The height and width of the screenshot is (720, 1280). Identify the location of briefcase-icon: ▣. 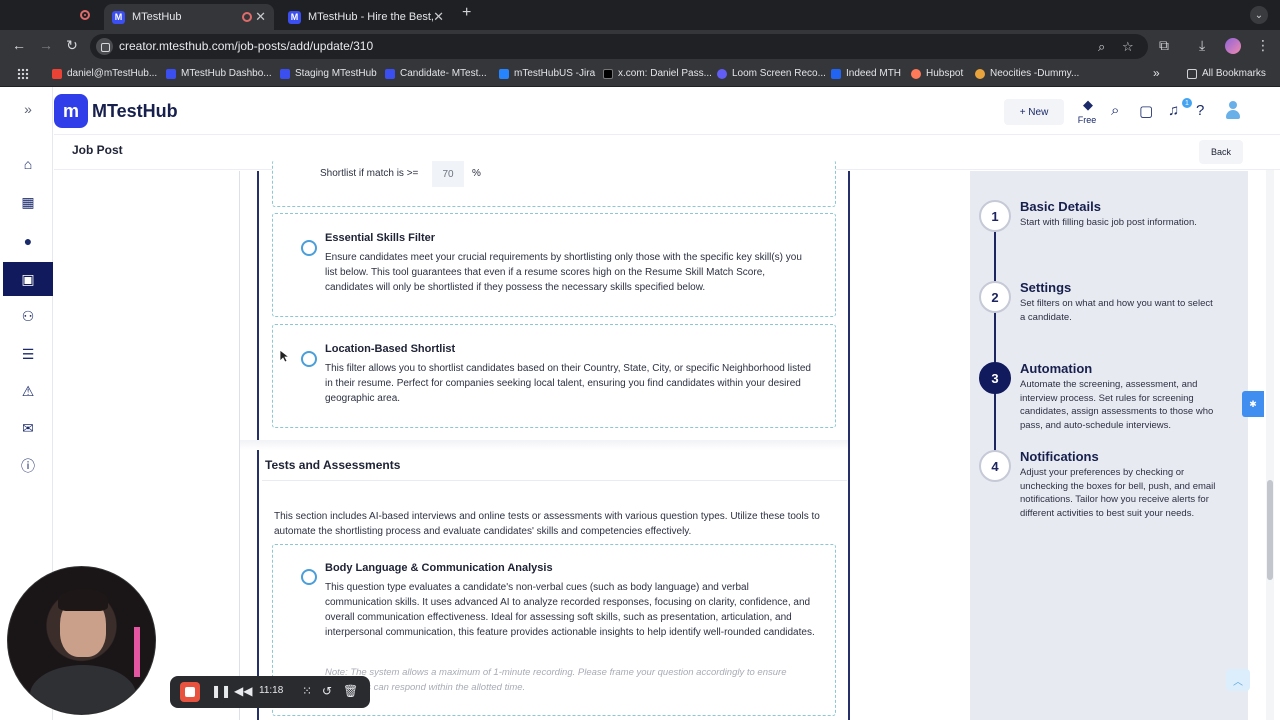
(28, 278).